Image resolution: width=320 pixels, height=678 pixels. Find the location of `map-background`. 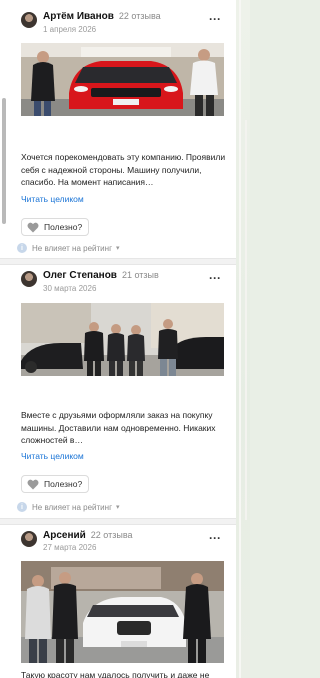

map-background is located at coordinates (243, 339).